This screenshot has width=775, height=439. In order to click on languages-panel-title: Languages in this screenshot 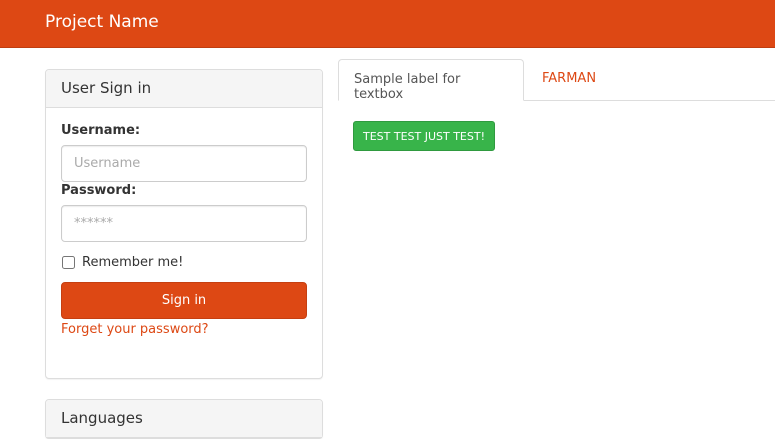, I will do `click(184, 419)`.